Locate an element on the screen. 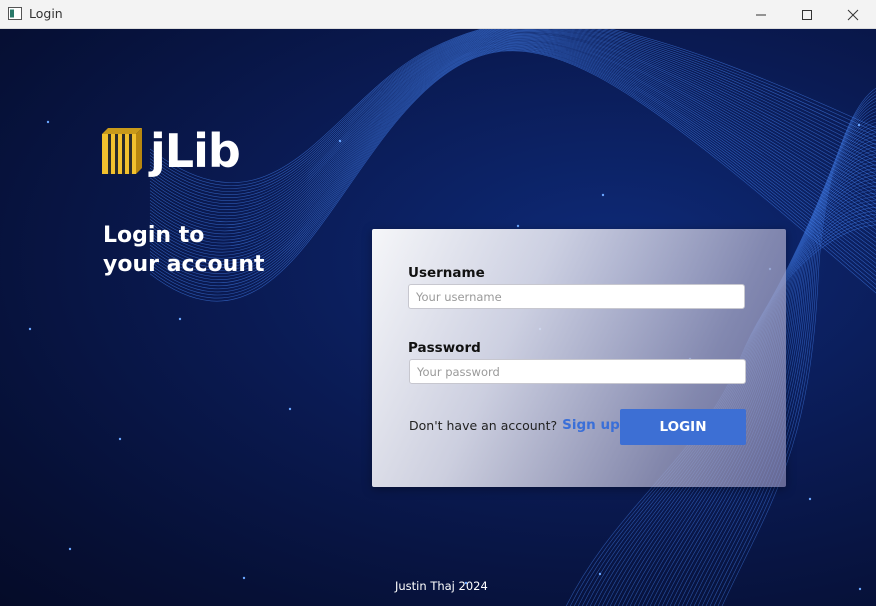 The width and height of the screenshot is (876, 606). maximize-button is located at coordinates (807, 14).